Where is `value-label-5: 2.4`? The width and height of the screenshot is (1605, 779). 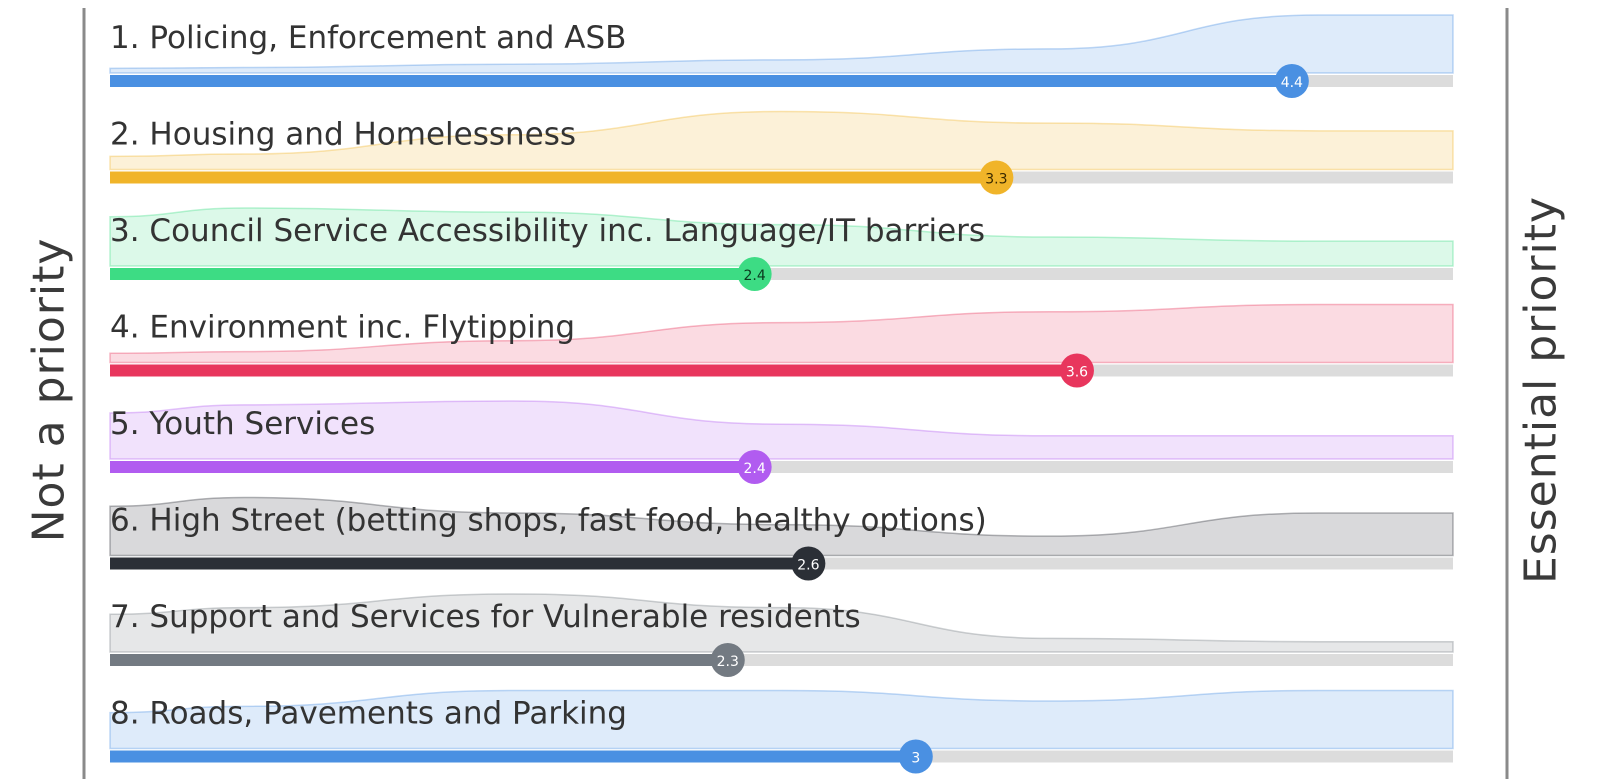 value-label-5: 2.4 is located at coordinates (755, 469).